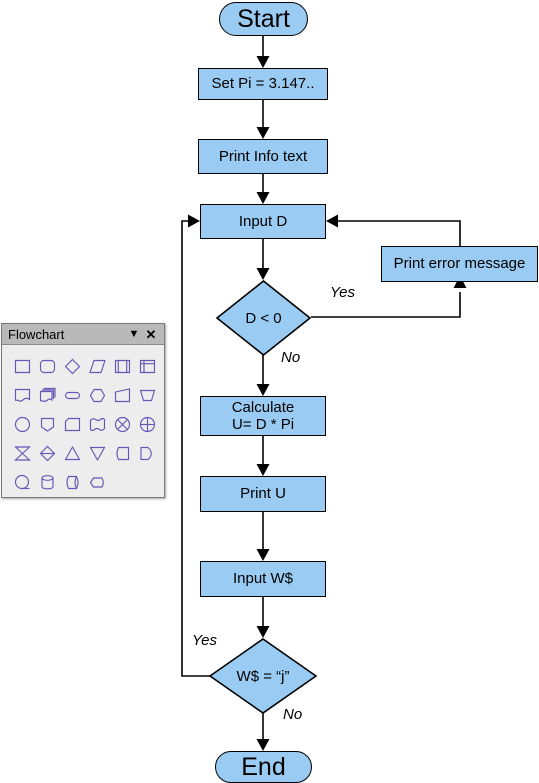  What do you see at coordinates (72, 424) in the screenshot?
I see `palette-shape-flowchart-card` at bounding box center [72, 424].